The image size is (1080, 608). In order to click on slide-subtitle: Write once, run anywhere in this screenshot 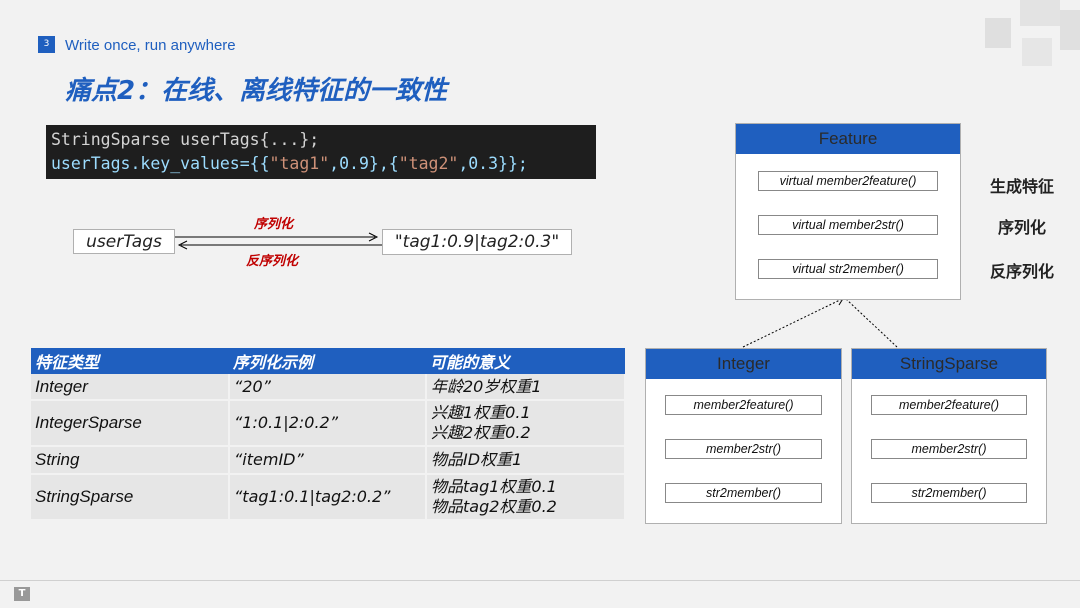, I will do `click(150, 45)`.